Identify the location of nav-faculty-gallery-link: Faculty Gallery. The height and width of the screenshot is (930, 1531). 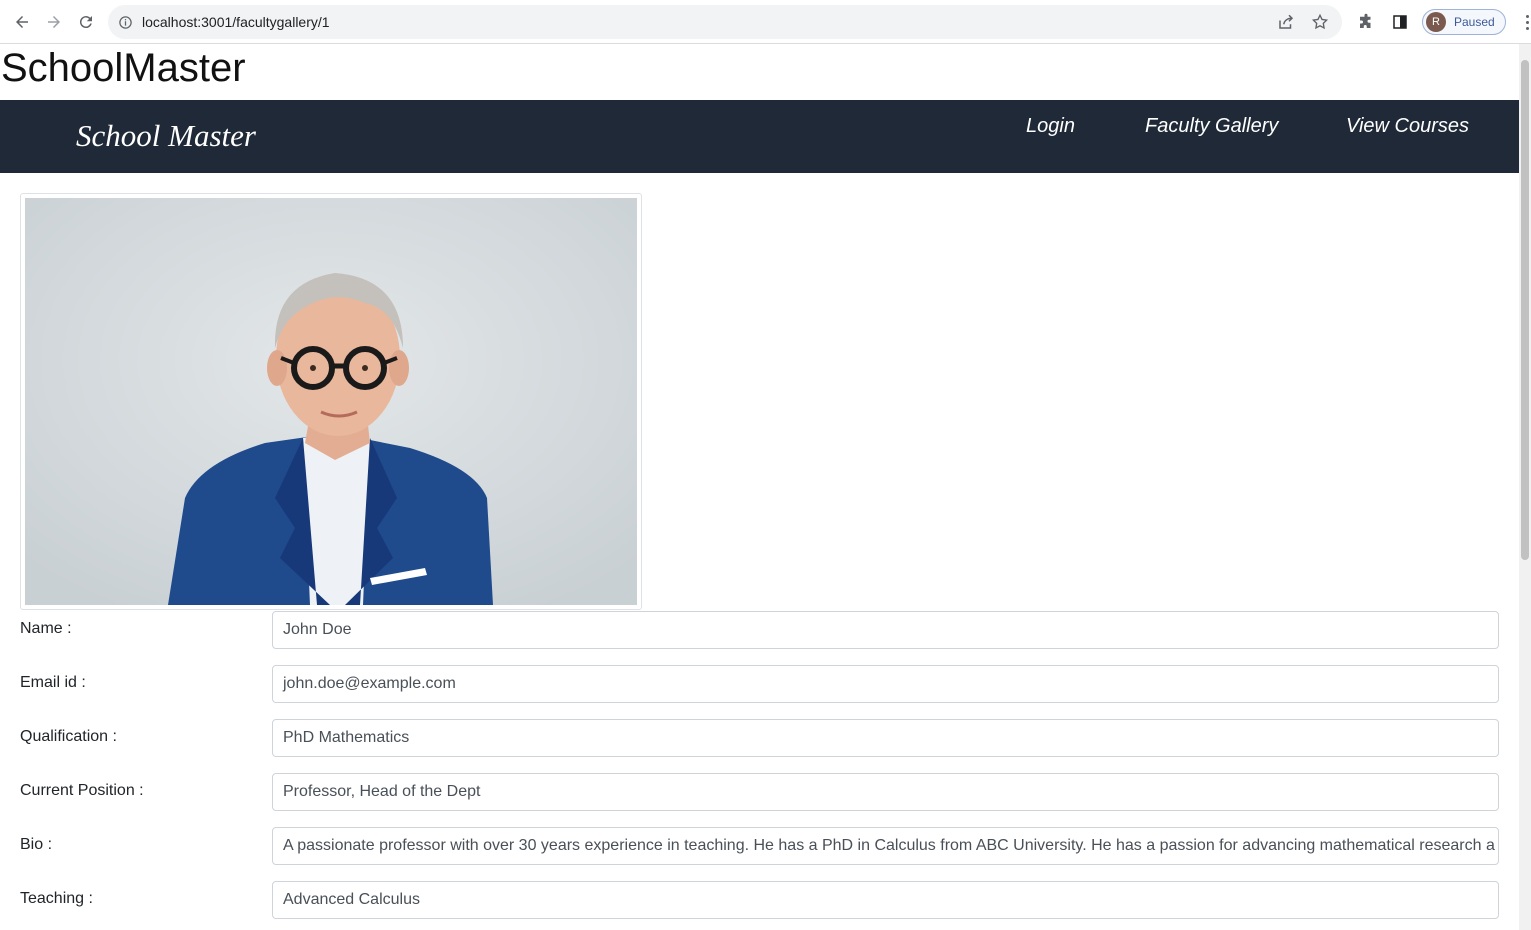
(1211, 126).